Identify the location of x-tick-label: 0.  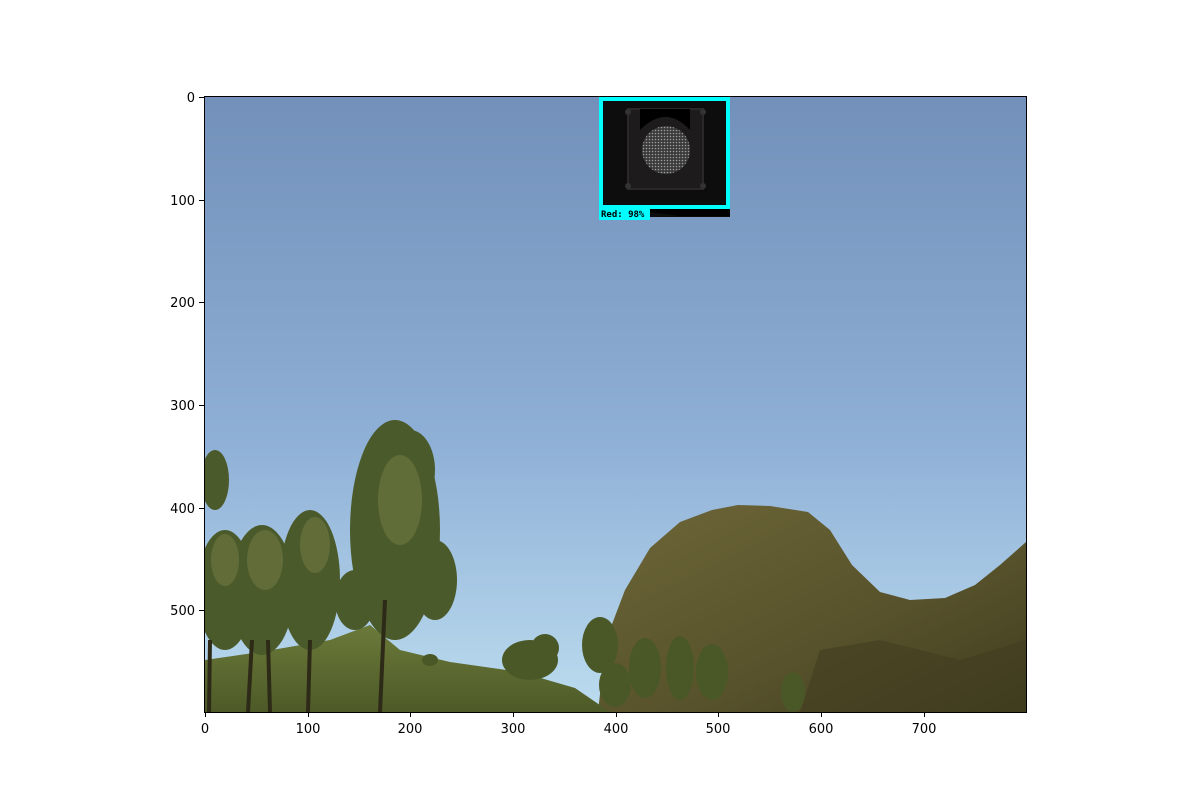
(205, 729).